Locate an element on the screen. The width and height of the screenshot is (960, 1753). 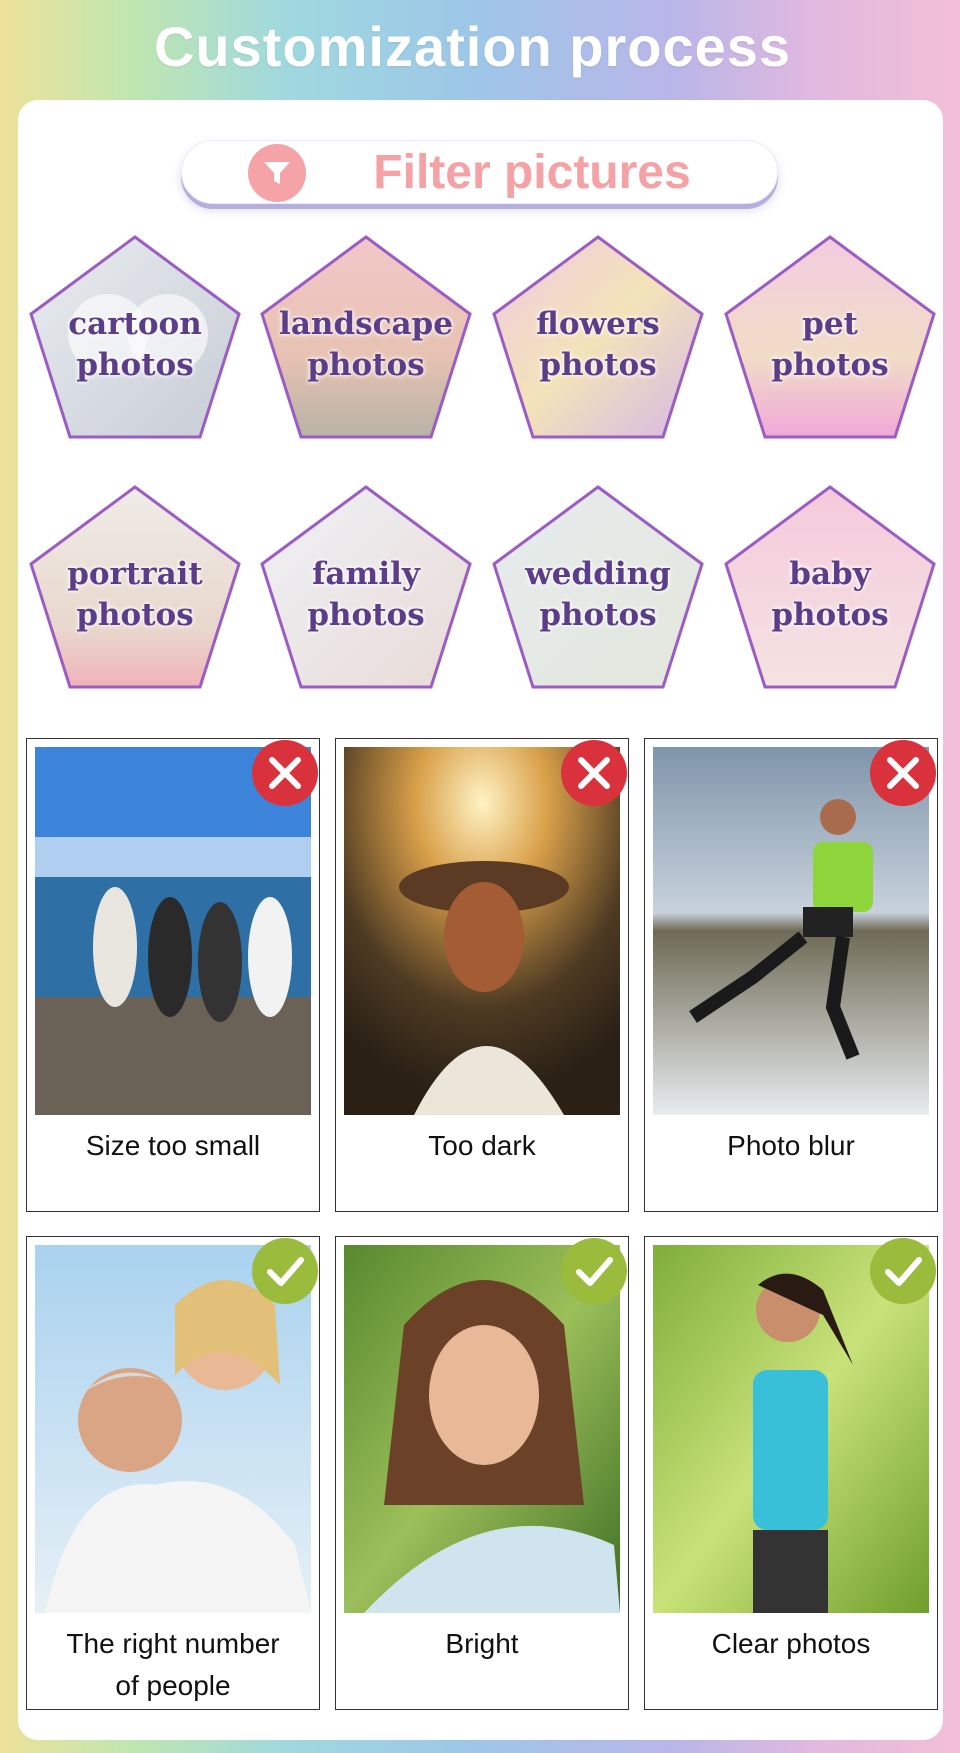
category-label: landscape photos is located at coordinates (366, 344).